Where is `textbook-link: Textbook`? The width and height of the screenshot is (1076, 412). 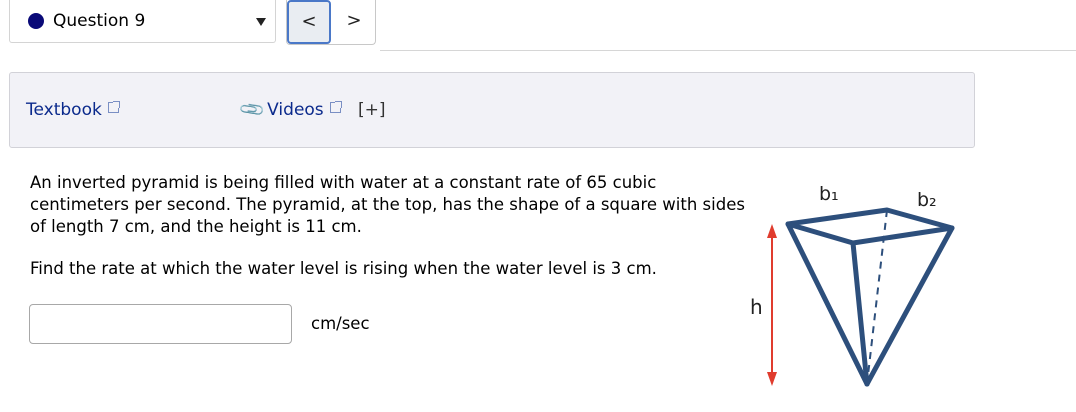 textbook-link: Textbook is located at coordinates (73, 110).